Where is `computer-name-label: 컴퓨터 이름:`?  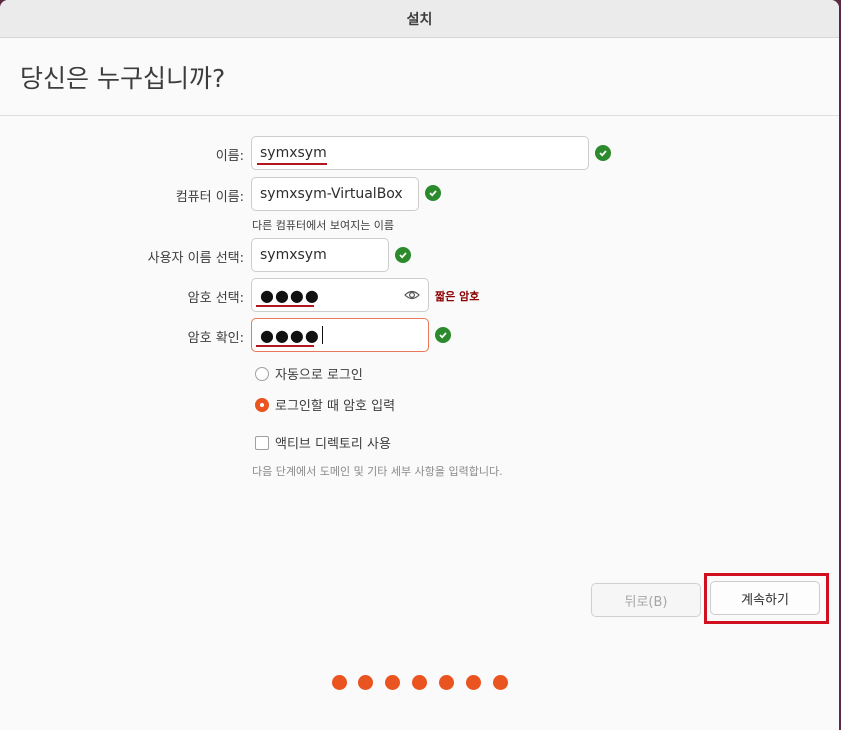 computer-name-label: 컴퓨터 이름: is located at coordinates (209, 197).